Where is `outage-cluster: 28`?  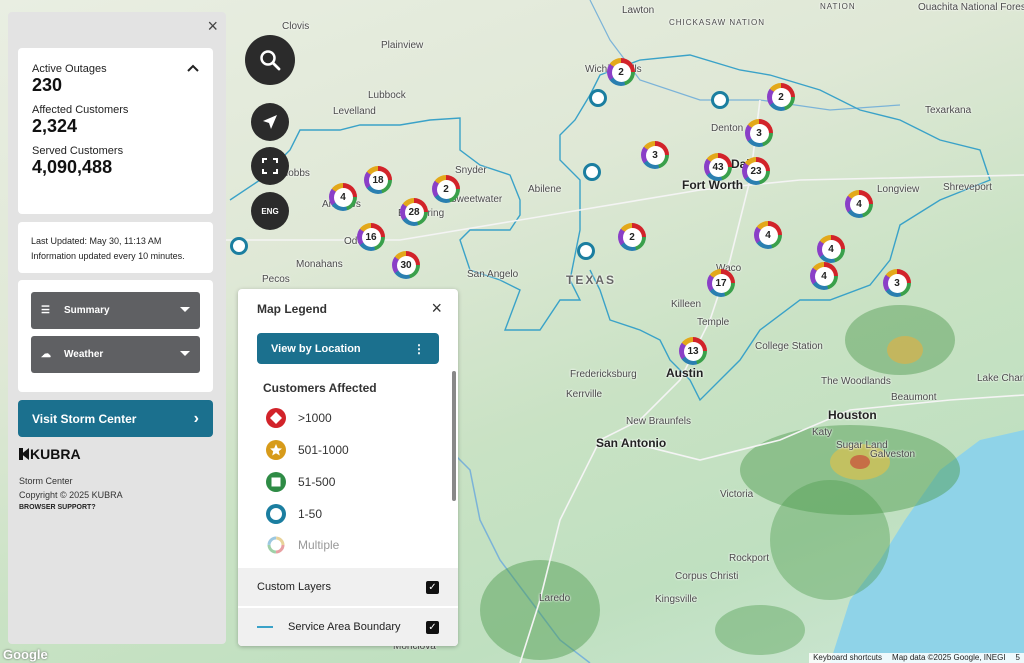
outage-cluster: 28 is located at coordinates (414, 212).